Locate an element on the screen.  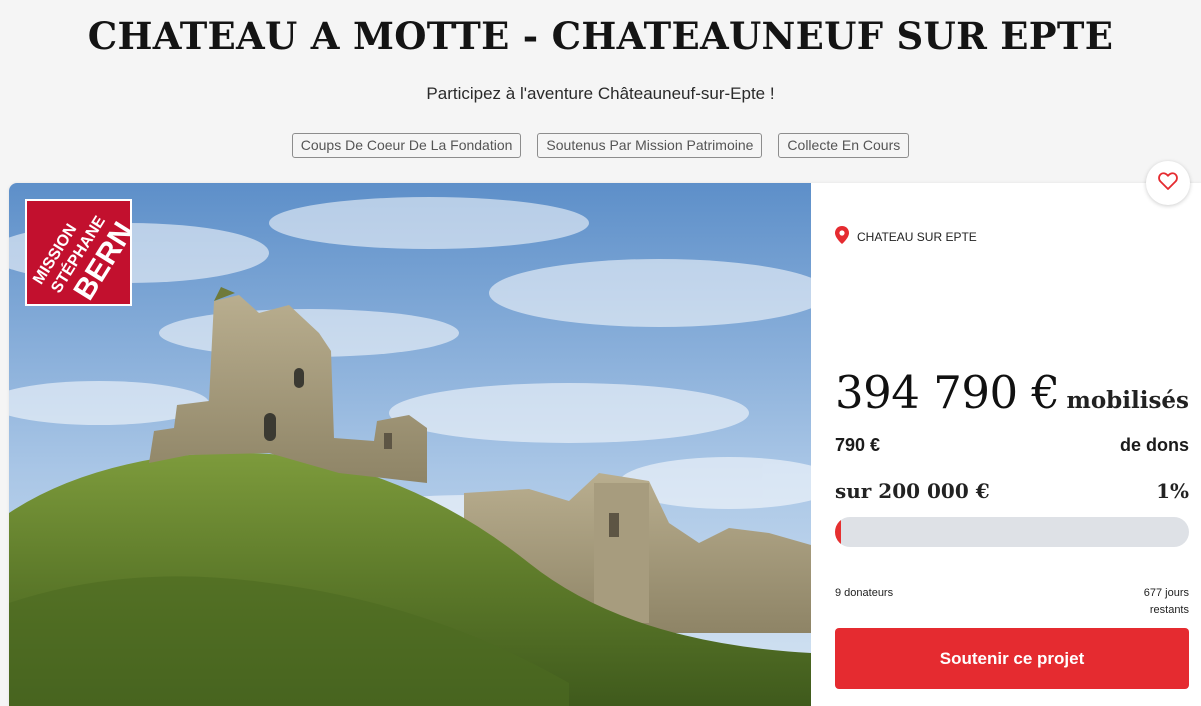
amount-value: 394 790 € is located at coordinates (947, 392).